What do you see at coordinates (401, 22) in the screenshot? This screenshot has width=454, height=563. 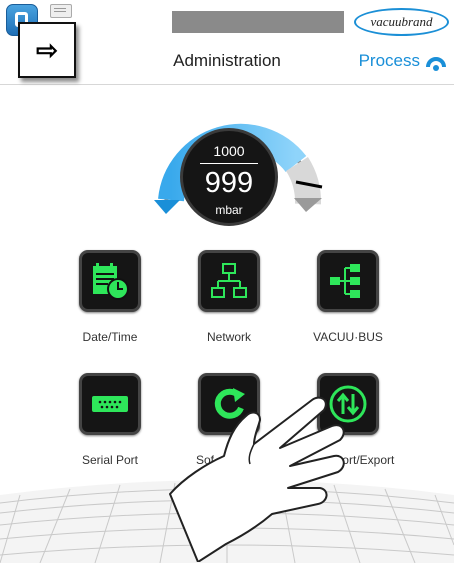 I see `brand-logo: vacuubrand` at bounding box center [401, 22].